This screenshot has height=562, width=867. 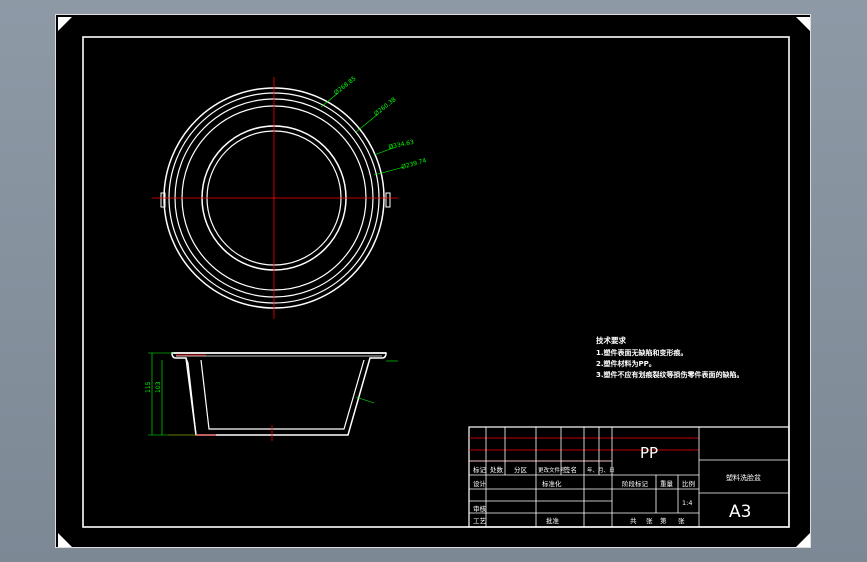 What do you see at coordinates (553, 520) in the screenshot?
I see `label-approve: 批准` at bounding box center [553, 520].